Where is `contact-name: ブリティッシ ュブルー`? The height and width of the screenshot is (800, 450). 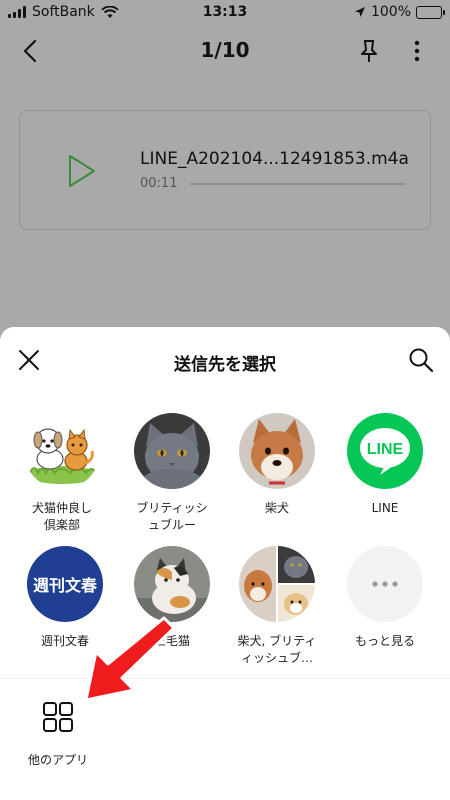
contact-name: ブリティッシ ュブルー is located at coordinates (172, 516).